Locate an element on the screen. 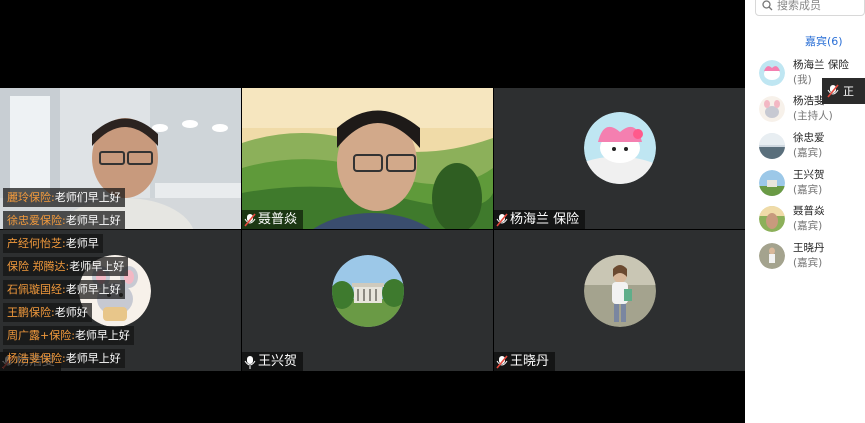  video-tile-wang-xiaodan: 王晓丹 is located at coordinates (619, 300).